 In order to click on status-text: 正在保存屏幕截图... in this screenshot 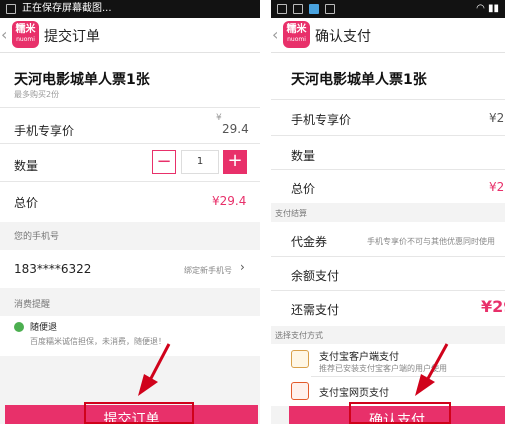, I will do `click(67, 8)`.